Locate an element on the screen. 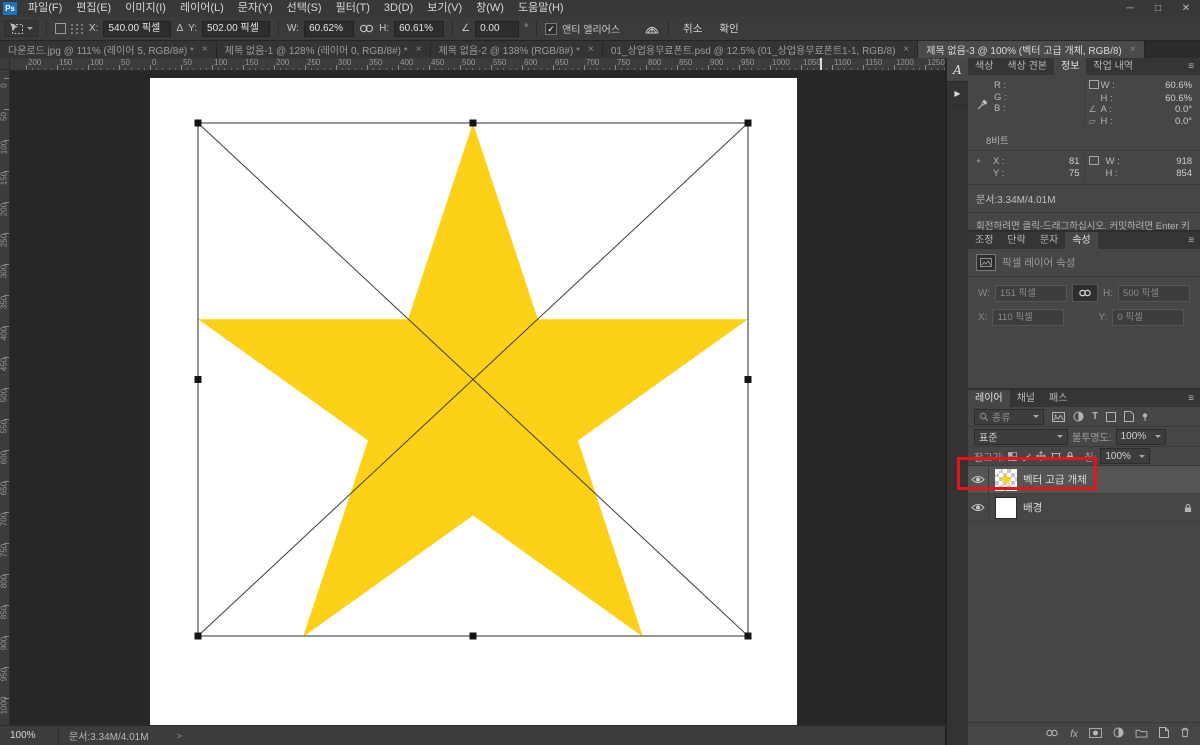 This screenshot has width=1200, height=745. lock-pixels-icon is located at coordinates (1027, 456).